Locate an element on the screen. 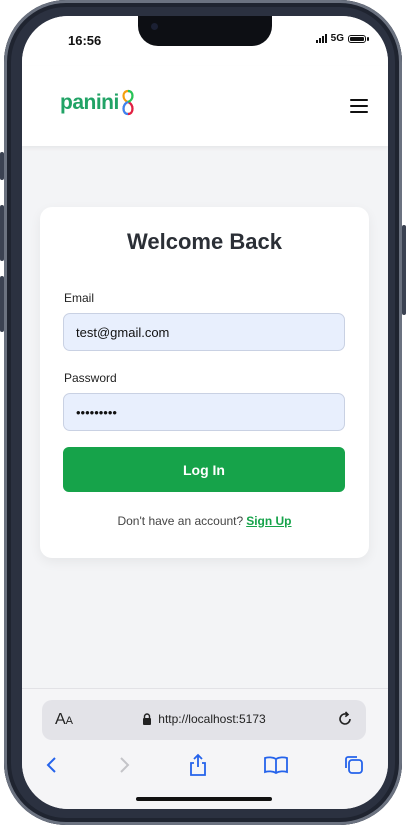 The width and height of the screenshot is (406, 825). logo-text: panini is located at coordinates (89, 102).